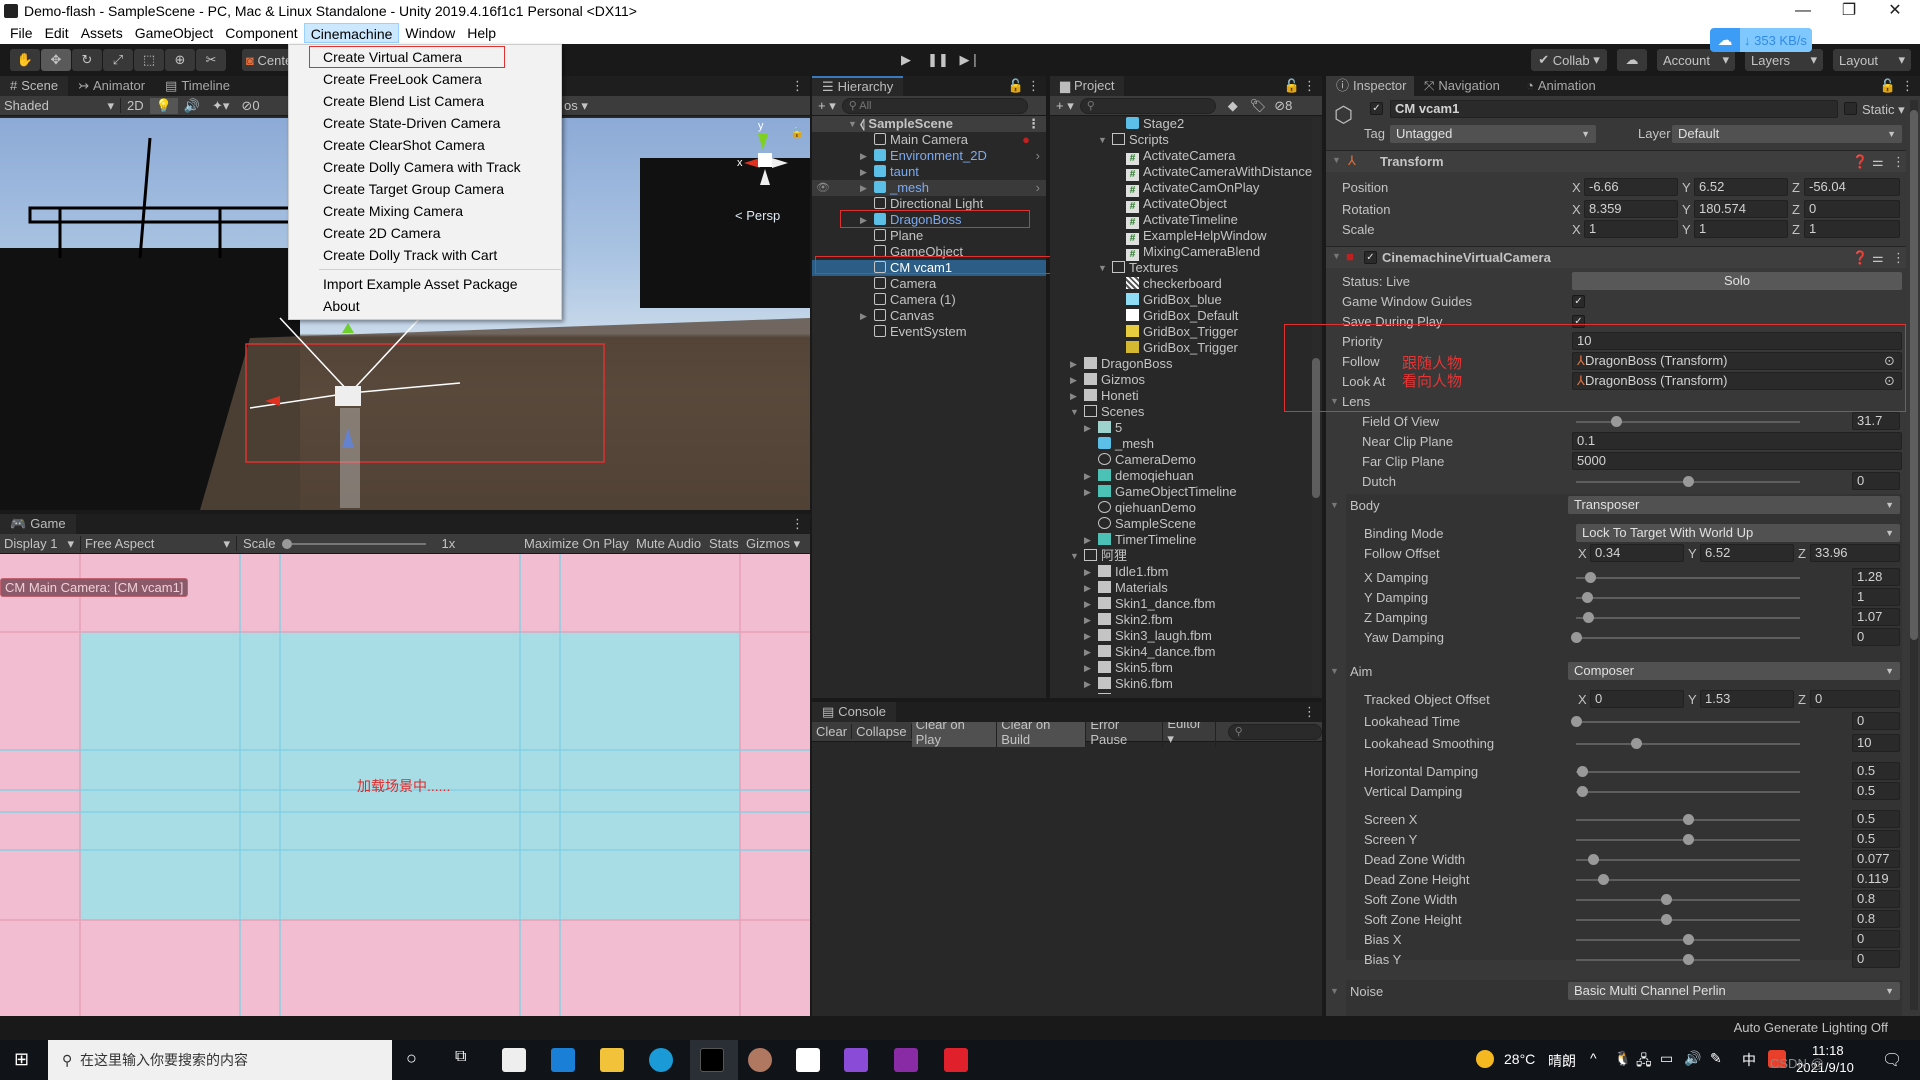  Describe the element at coordinates (576, 543) in the screenshot. I see `maximize-on-play-toggle: Maximize On Play` at that location.